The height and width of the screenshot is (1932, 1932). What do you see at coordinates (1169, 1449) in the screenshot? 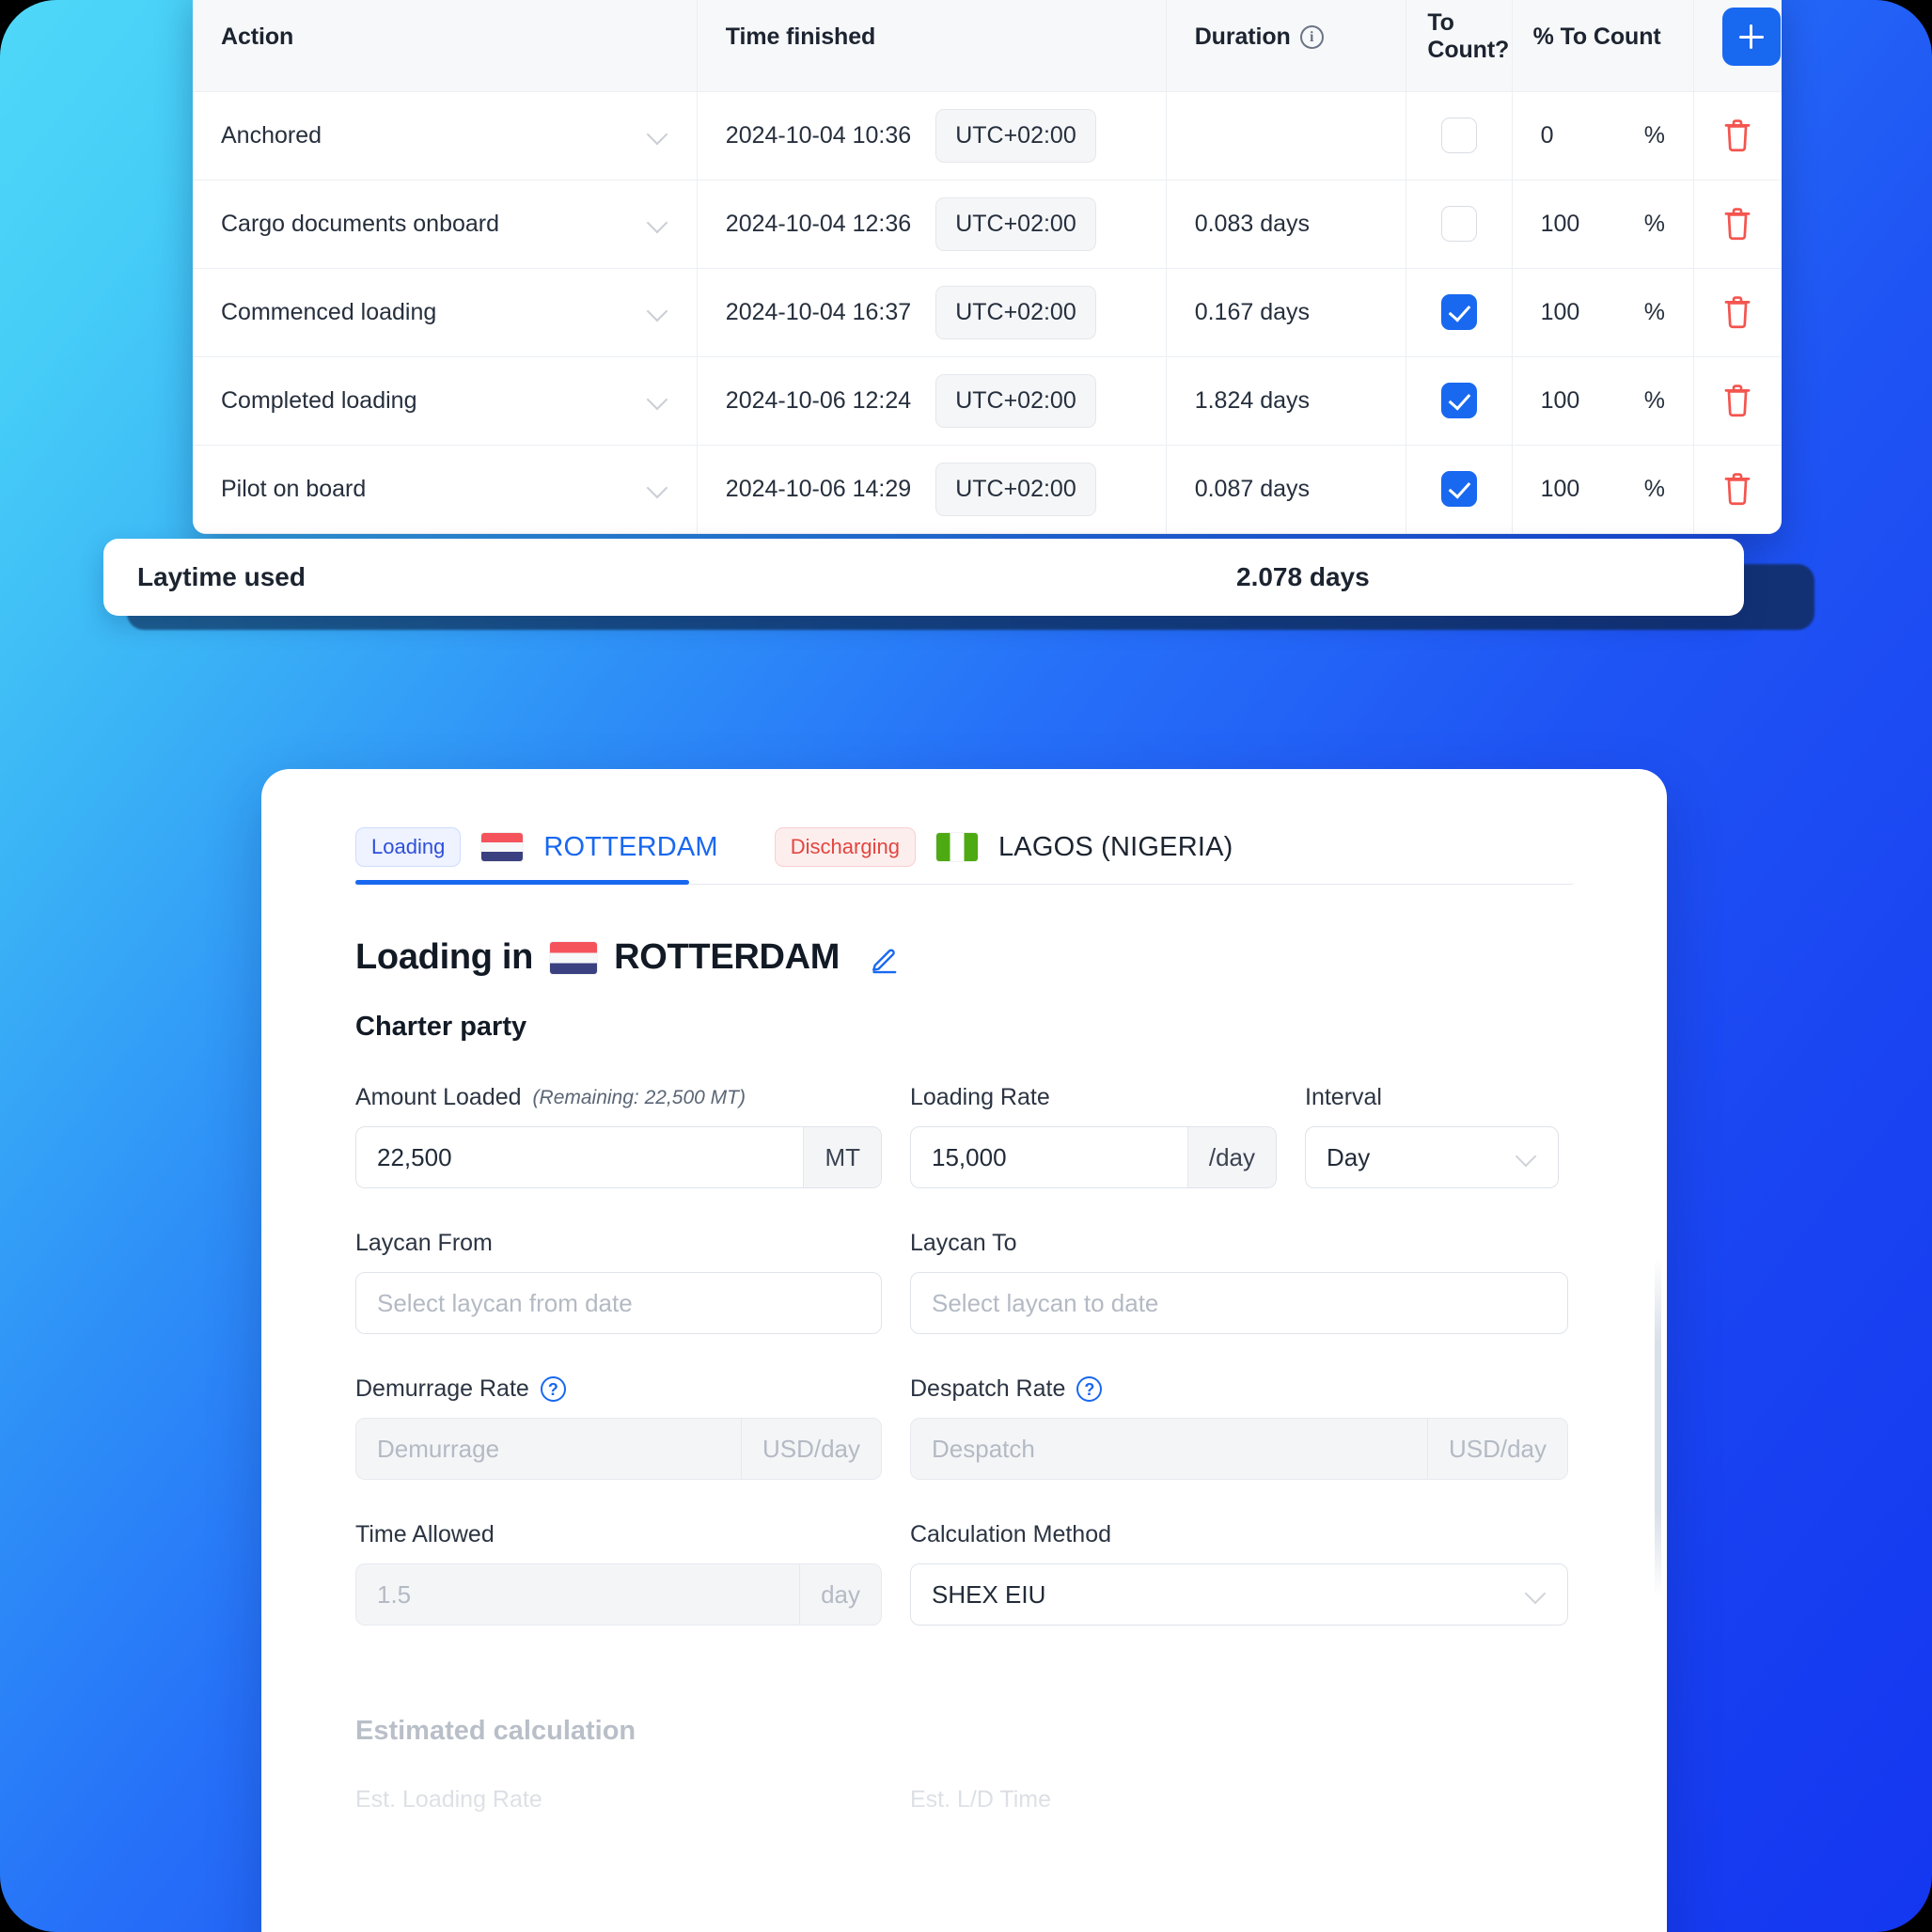
I see `despatch-rate-input` at bounding box center [1169, 1449].